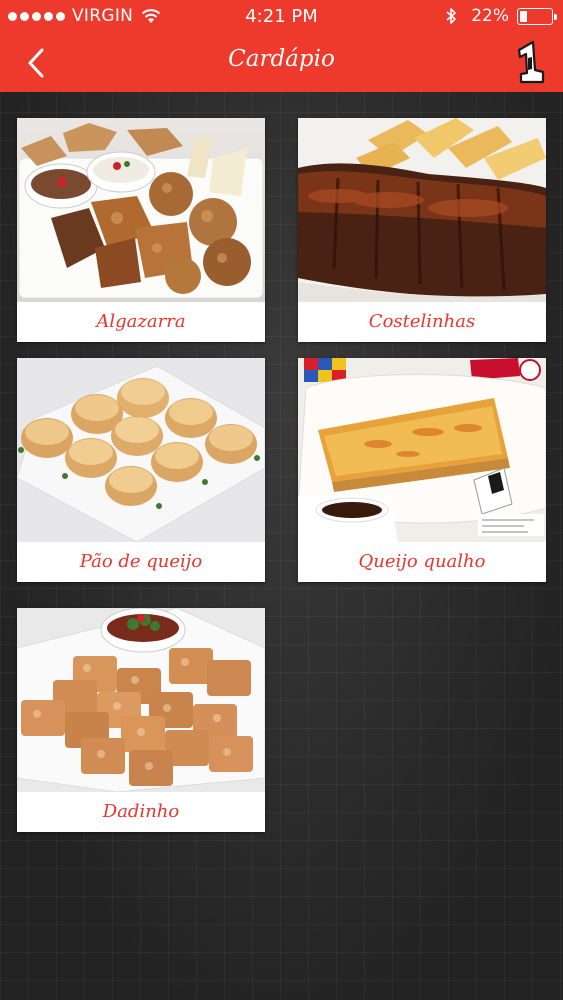 This screenshot has height=1000, width=563. What do you see at coordinates (422, 561) in the screenshot?
I see `menu-item-label: Queijo qualho` at bounding box center [422, 561].